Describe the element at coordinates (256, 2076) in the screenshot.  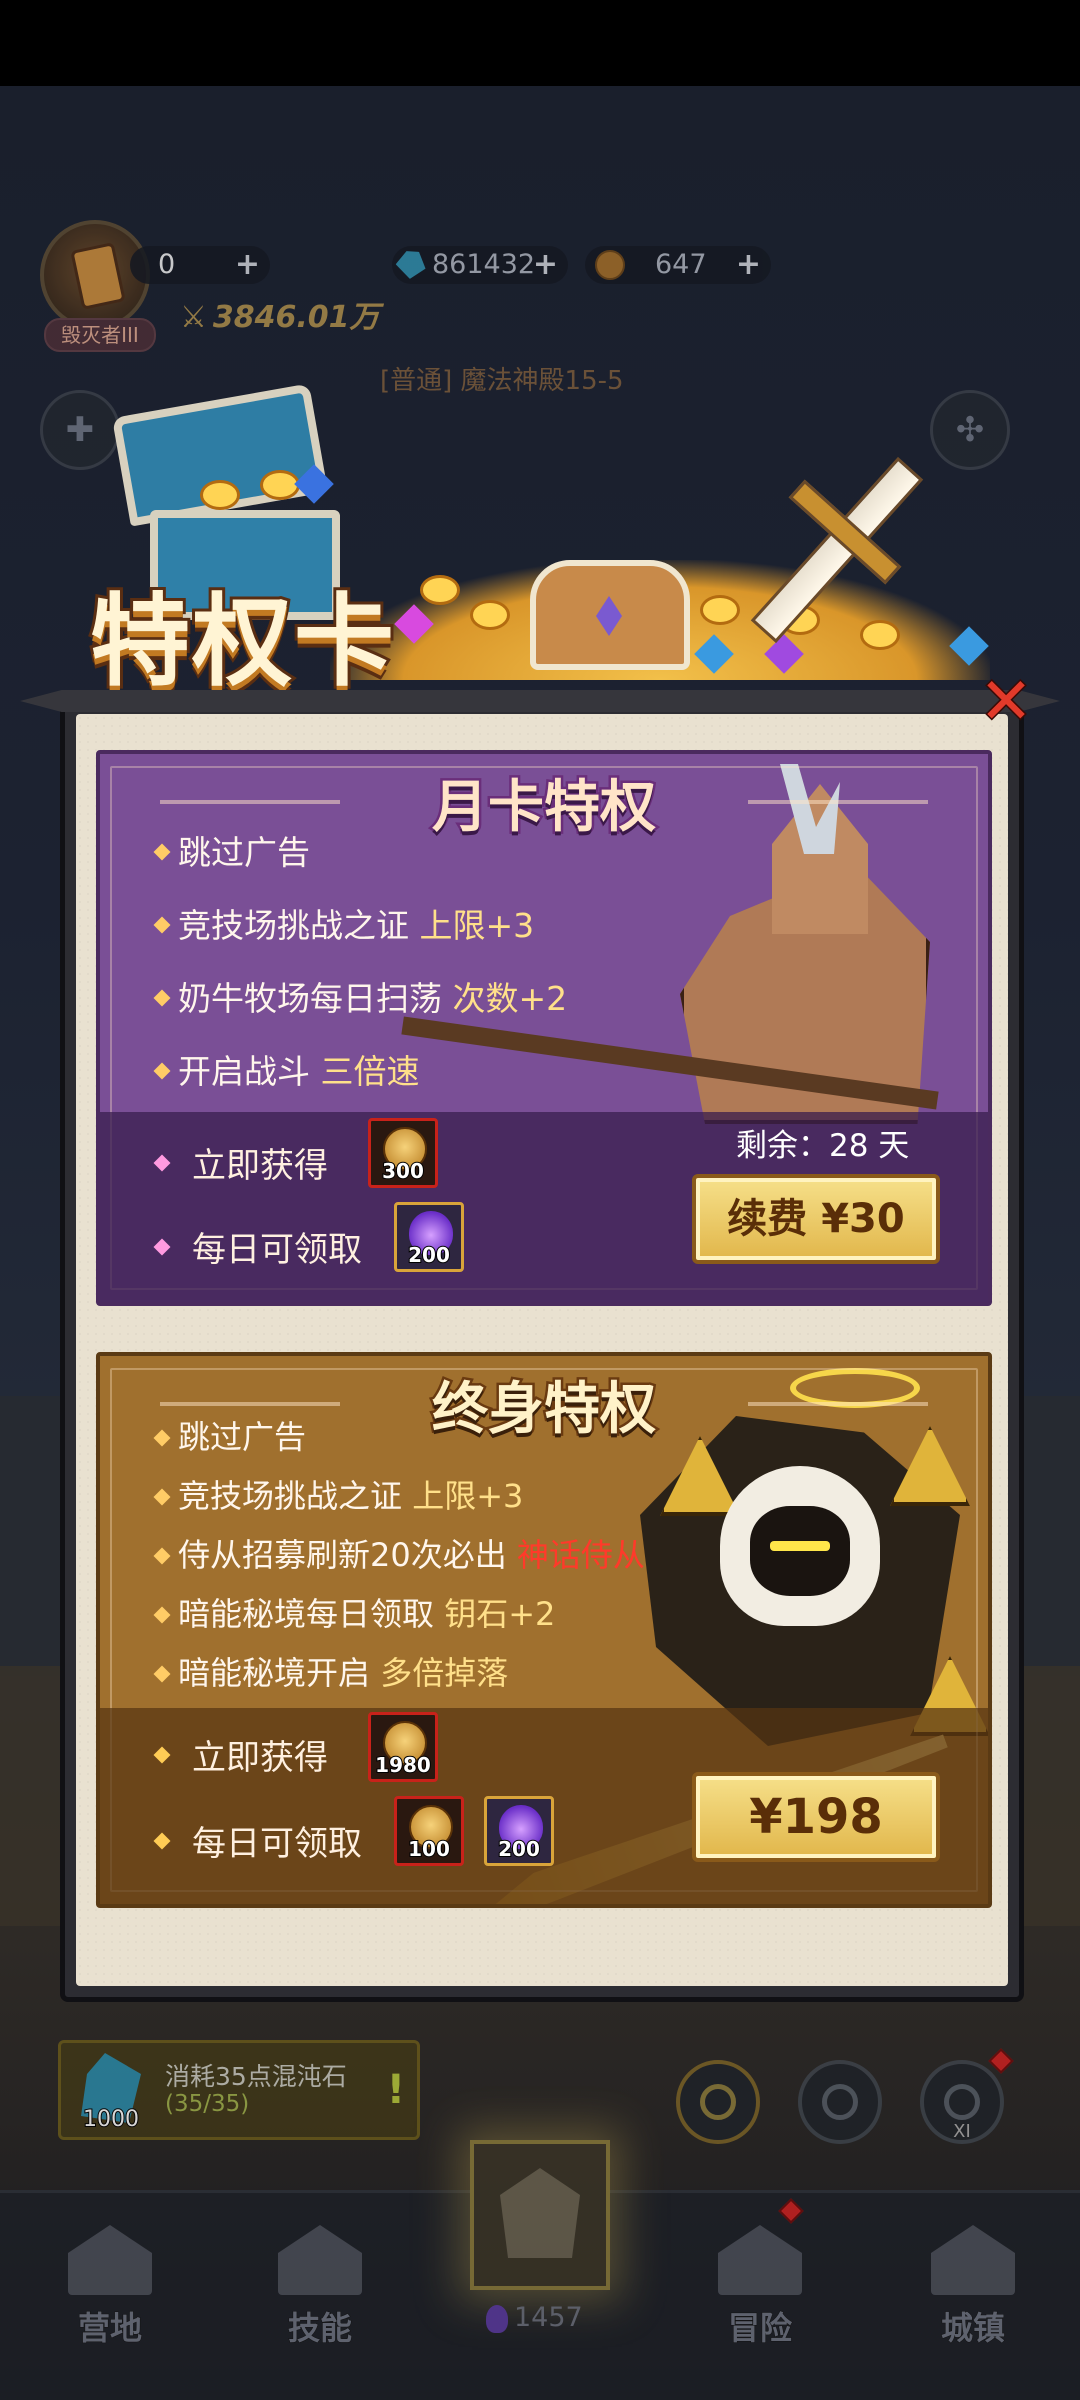
I see `consume-text: 消耗35点混沌石` at that location.